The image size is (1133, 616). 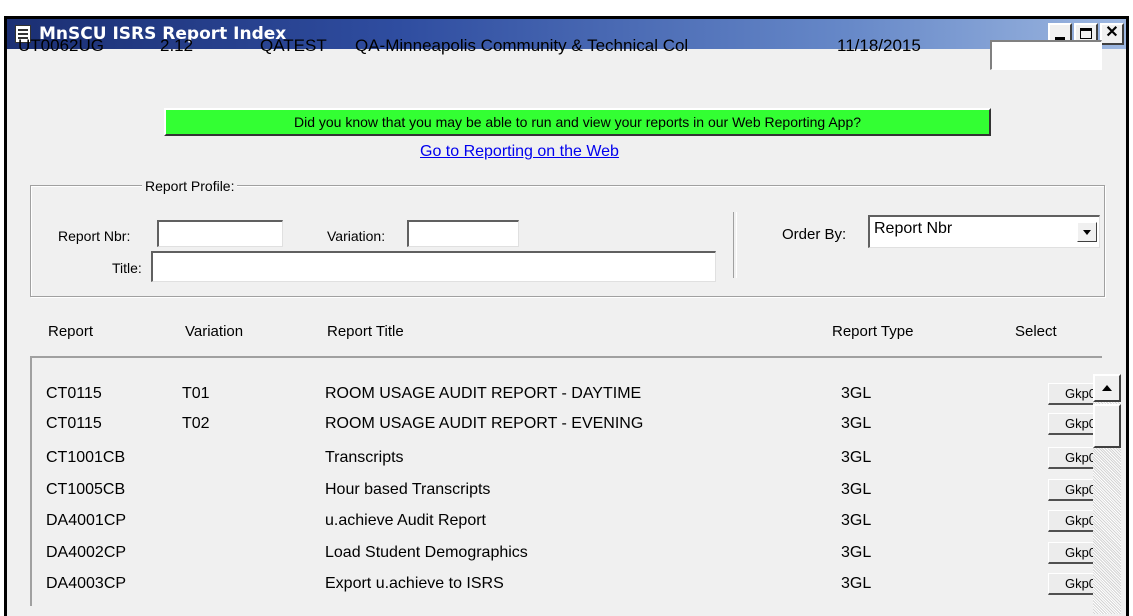 I want to click on close-button: ✕, so click(x=1112, y=34).